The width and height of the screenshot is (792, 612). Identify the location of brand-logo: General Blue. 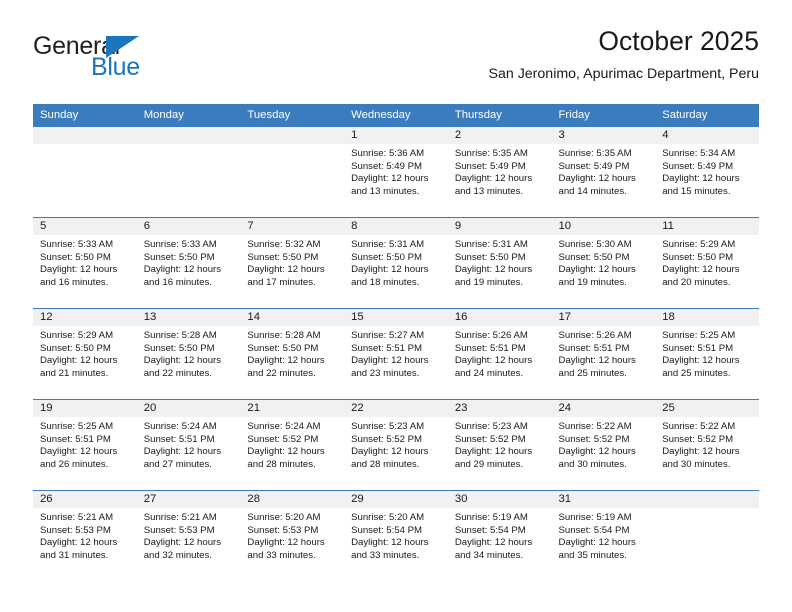
(143, 60).